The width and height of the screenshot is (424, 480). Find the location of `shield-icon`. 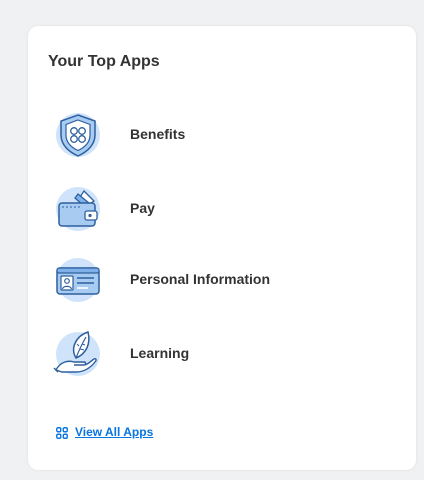

shield-icon is located at coordinates (78, 134).